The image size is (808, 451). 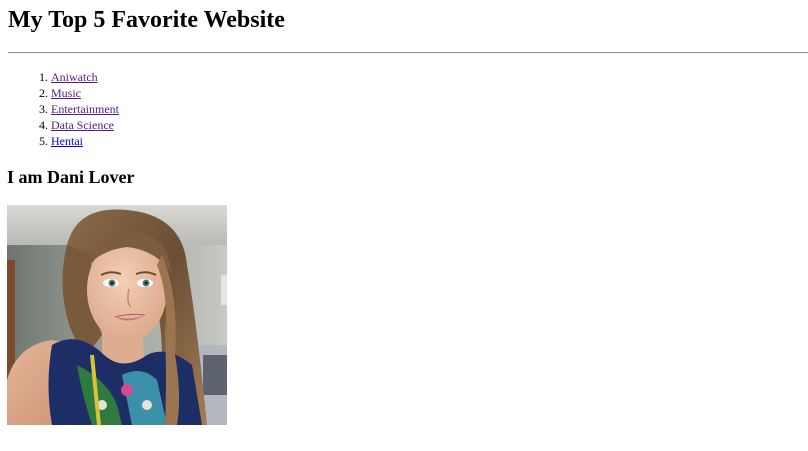 What do you see at coordinates (74, 77) in the screenshot?
I see `link-aniwatch: Aniwatch` at bounding box center [74, 77].